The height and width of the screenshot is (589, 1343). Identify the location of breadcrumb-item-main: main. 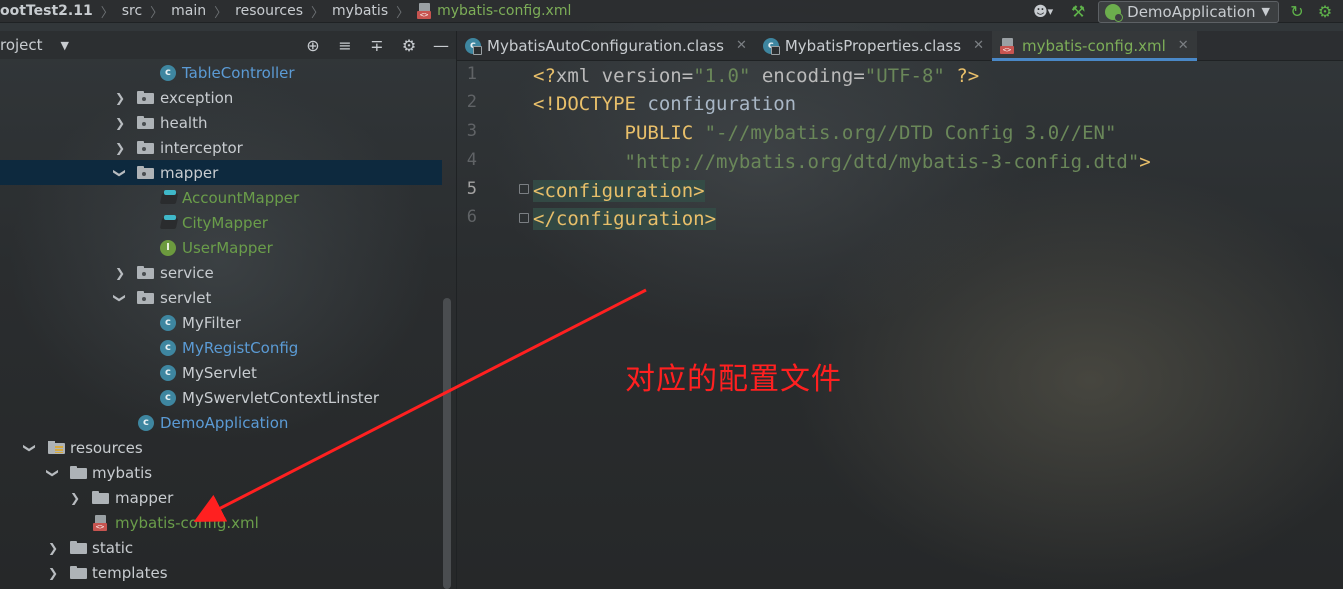
(188, 11).